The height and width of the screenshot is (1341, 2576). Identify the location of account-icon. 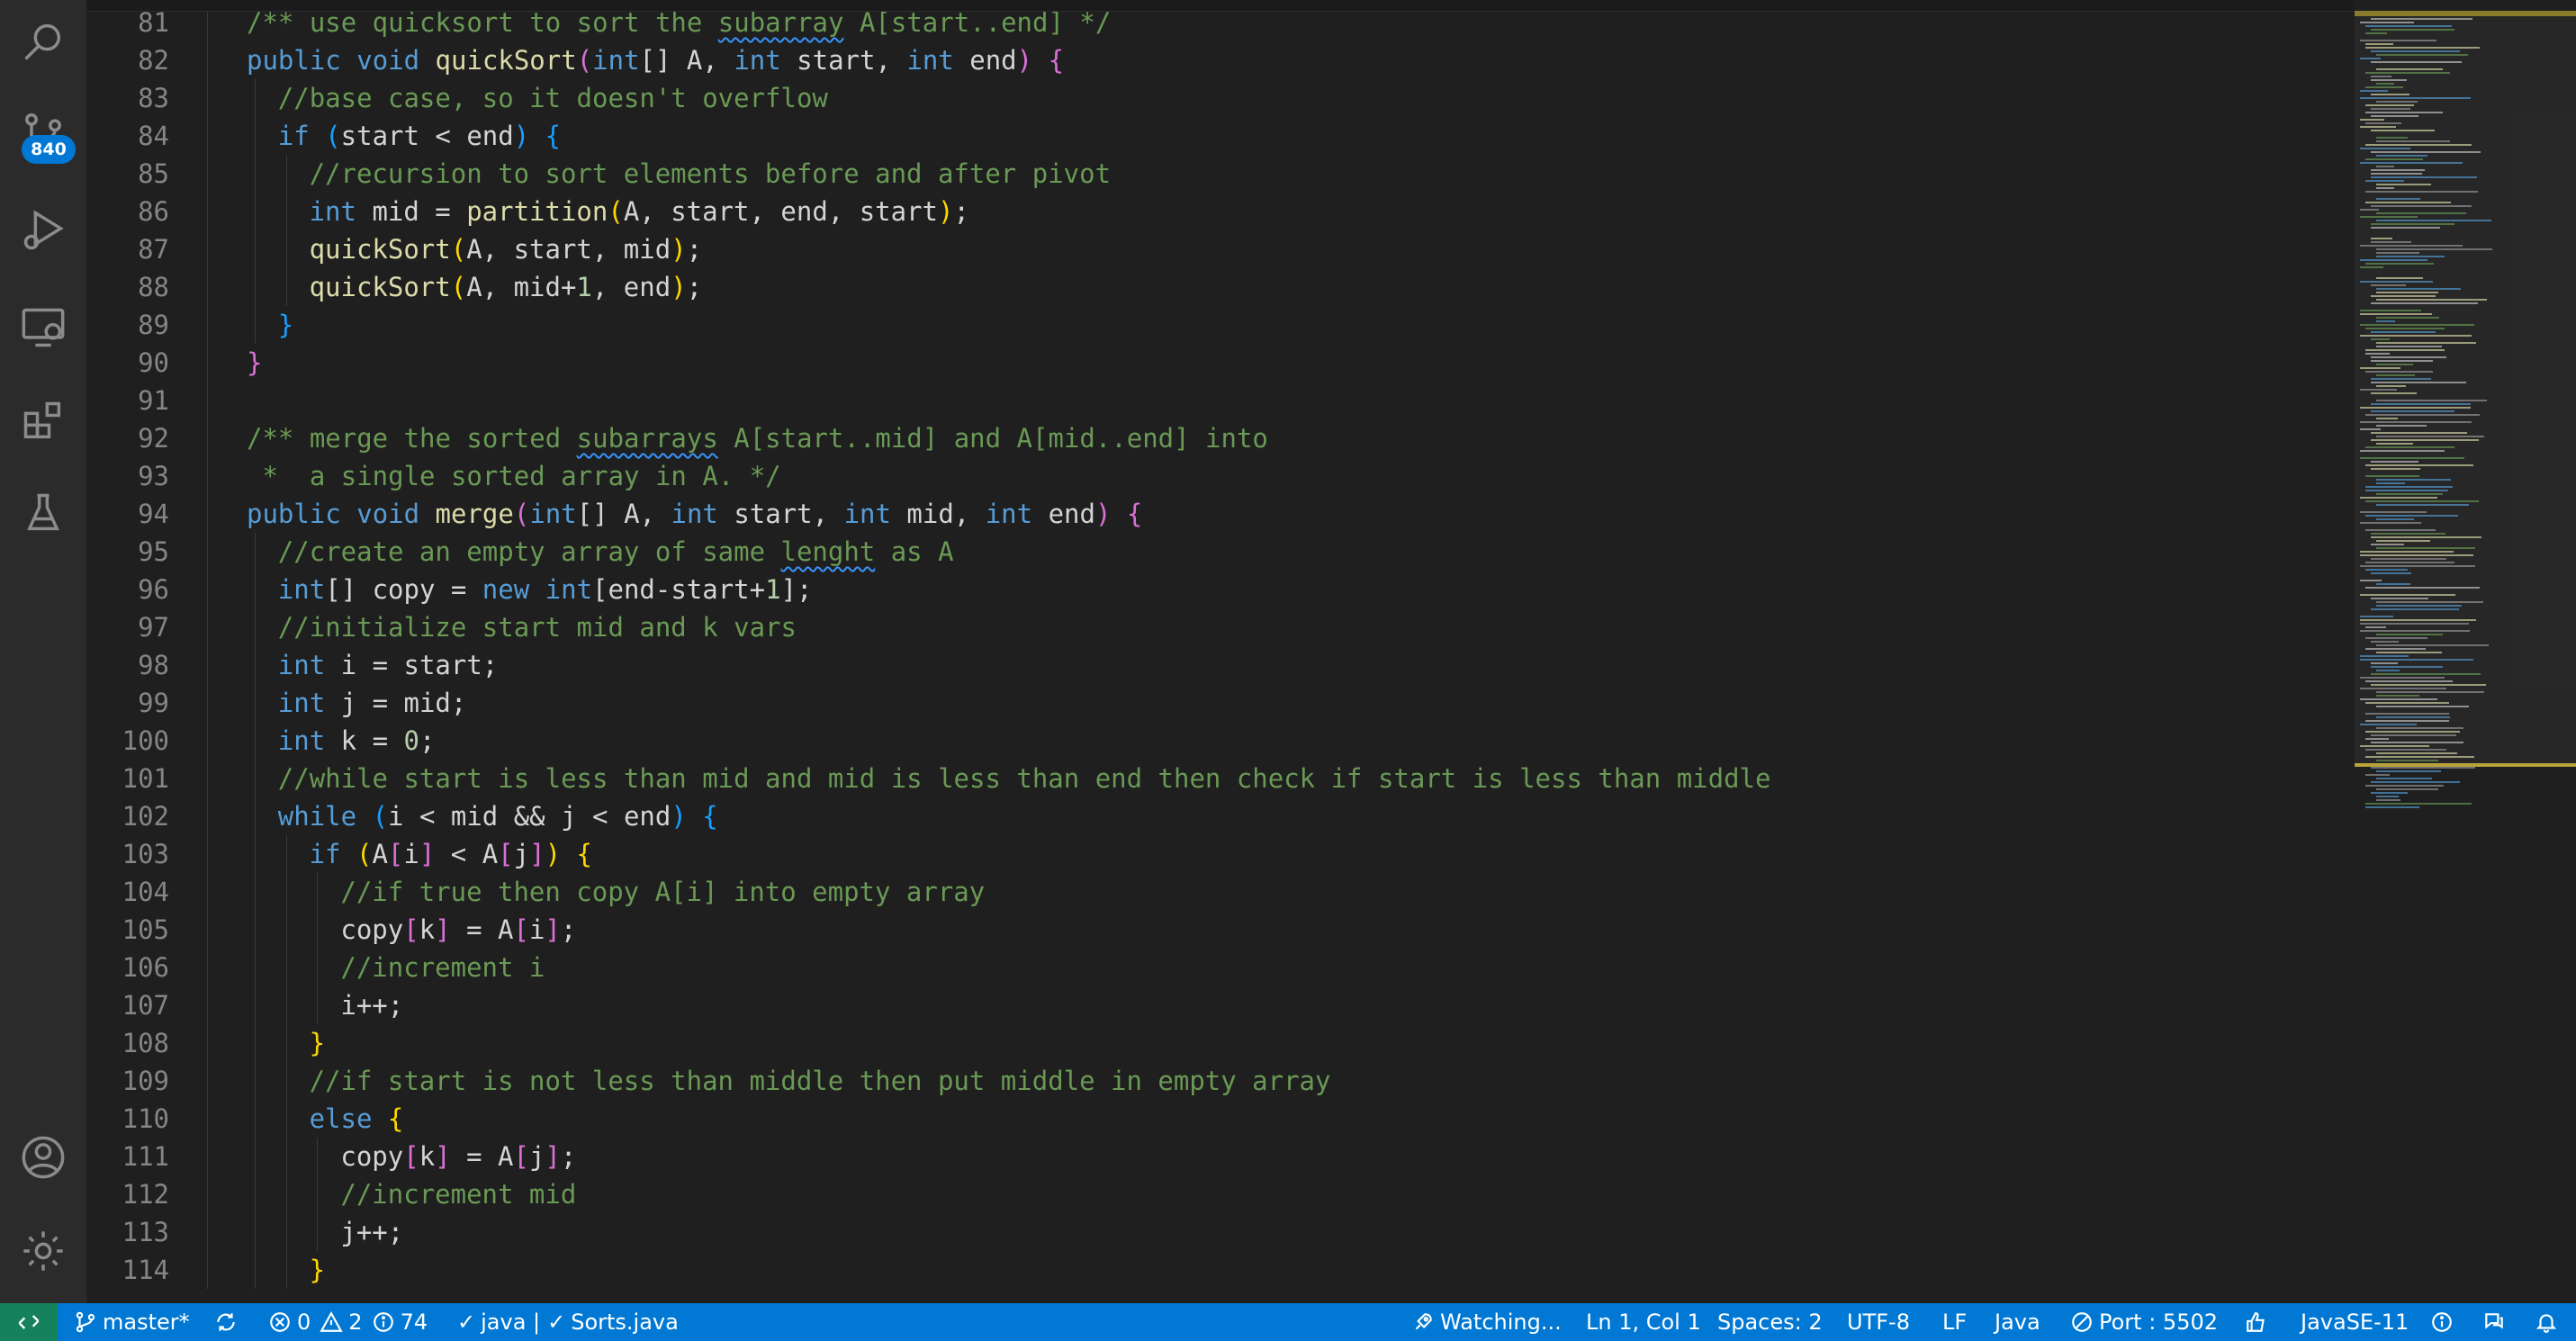
(43, 1157).